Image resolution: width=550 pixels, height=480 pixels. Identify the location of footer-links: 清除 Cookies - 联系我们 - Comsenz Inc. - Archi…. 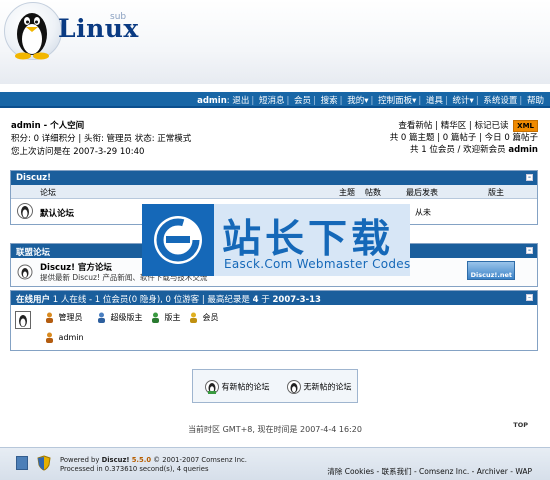
(429, 471).